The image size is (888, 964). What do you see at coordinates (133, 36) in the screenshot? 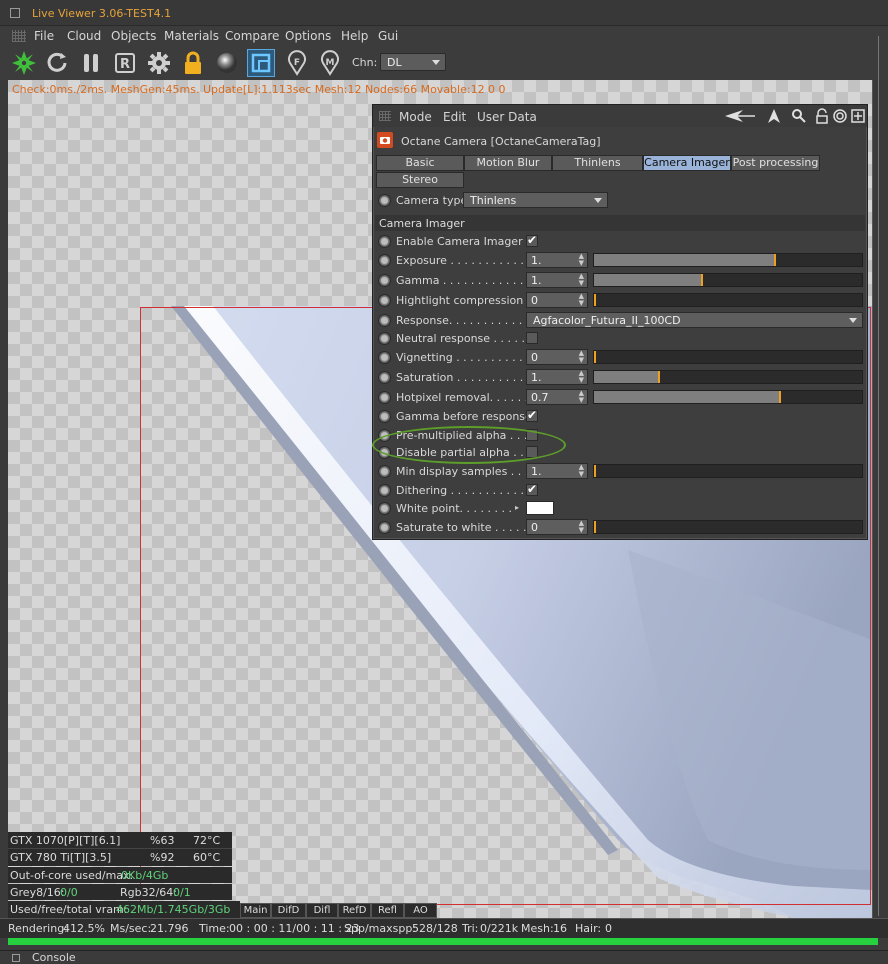
I see `menu-objects: Objects` at bounding box center [133, 36].